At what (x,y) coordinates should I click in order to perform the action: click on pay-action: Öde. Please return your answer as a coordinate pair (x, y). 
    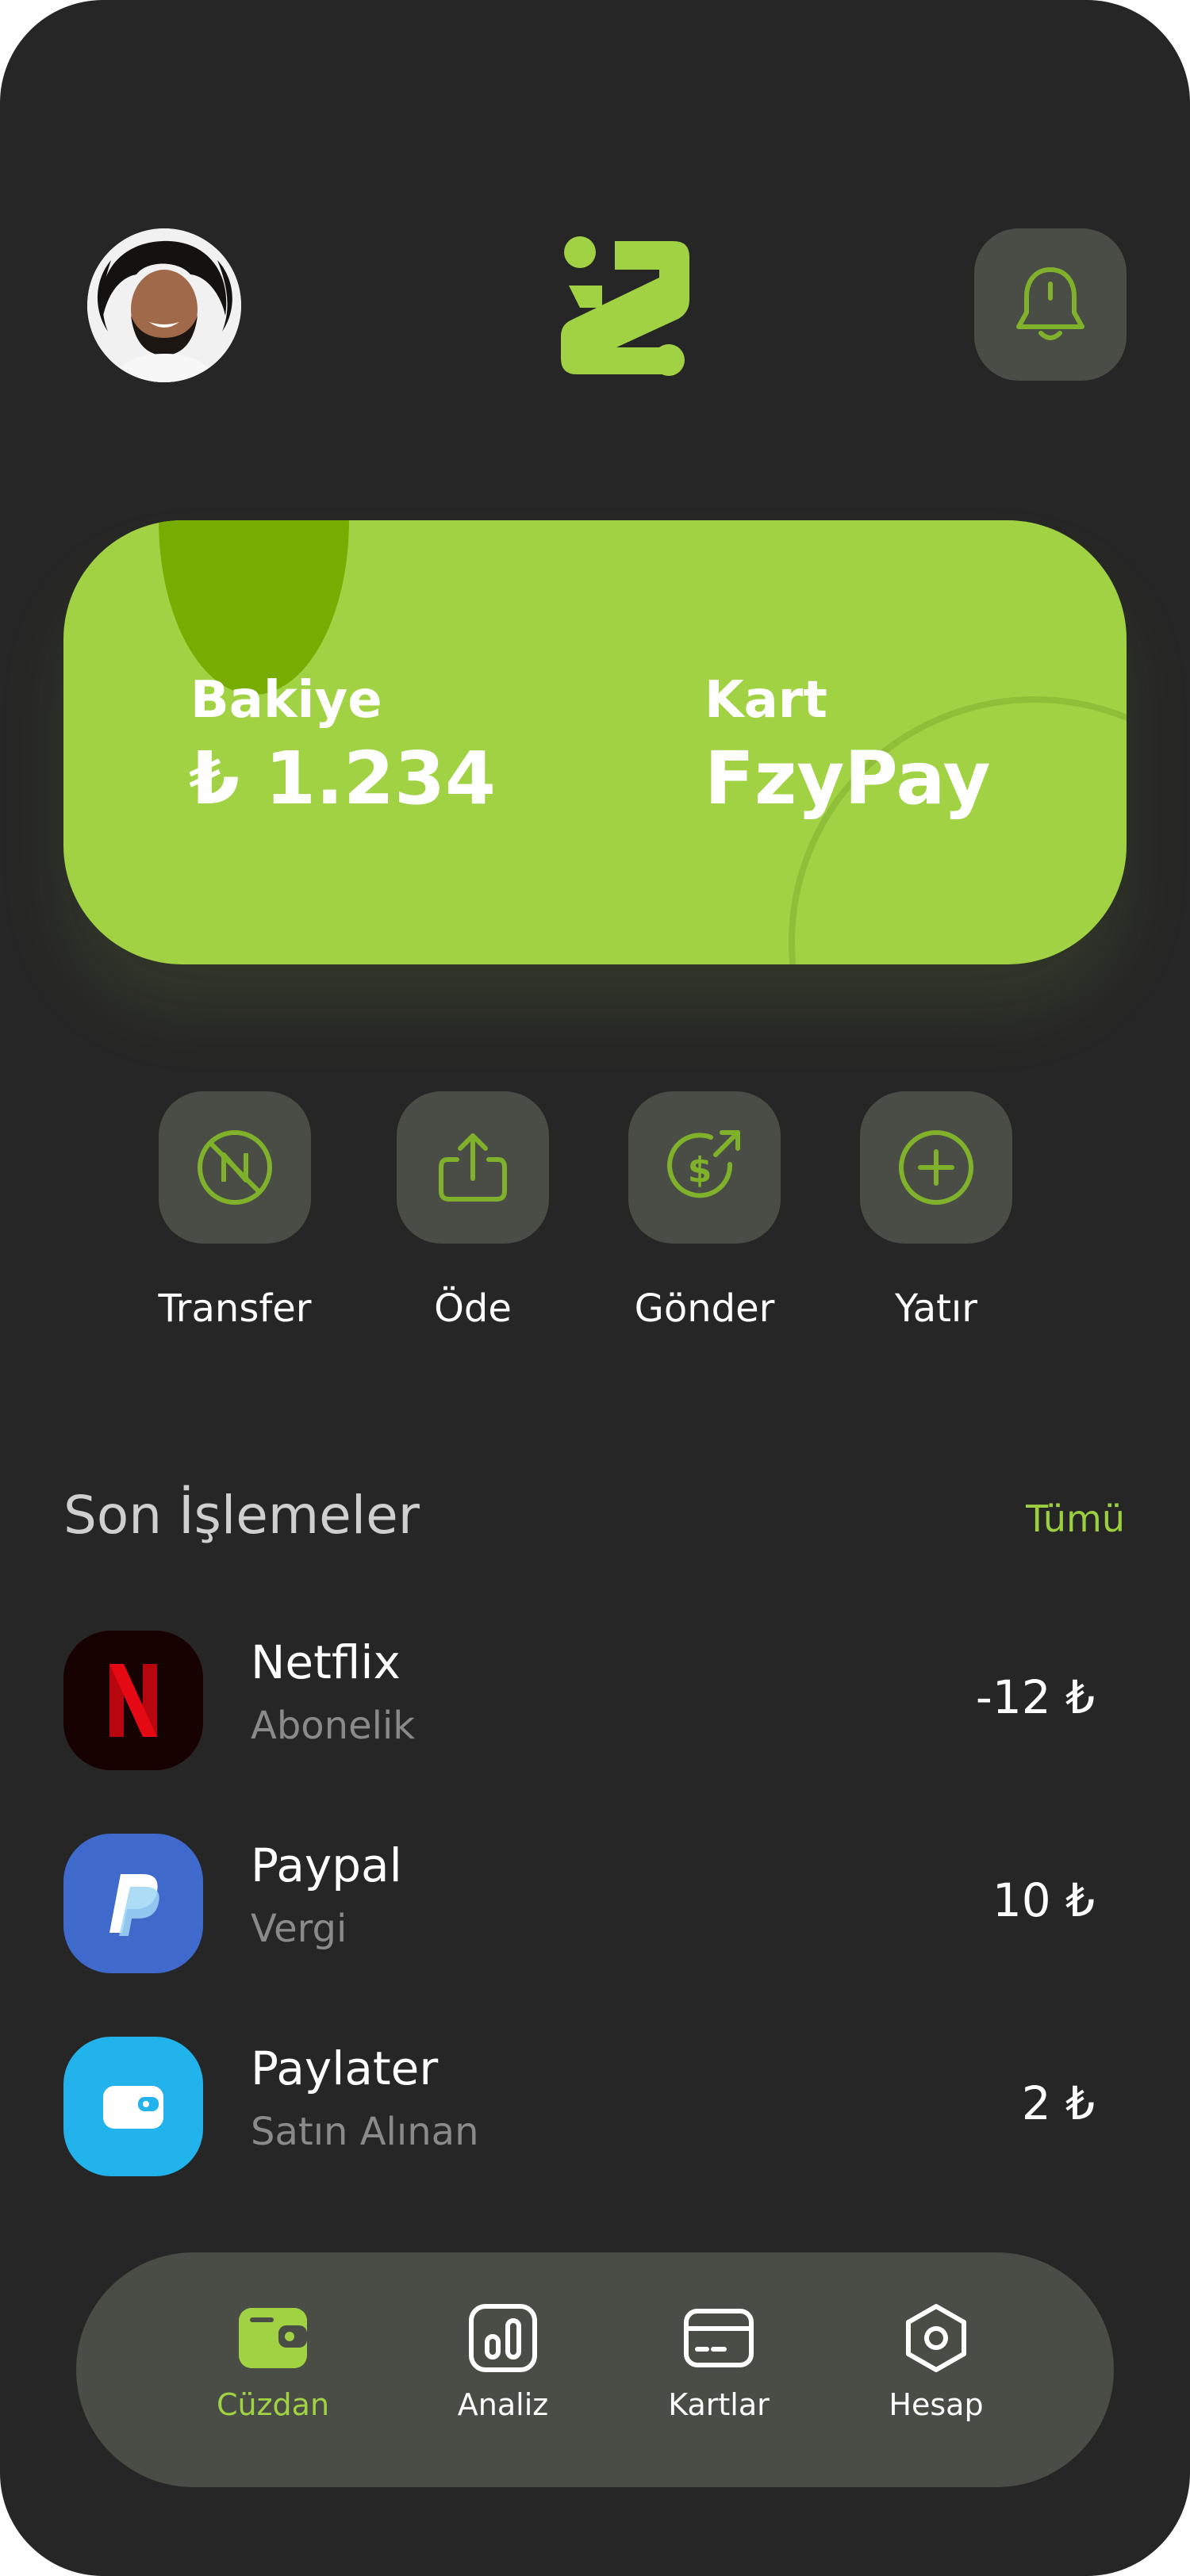
    Looking at the image, I should click on (472, 1211).